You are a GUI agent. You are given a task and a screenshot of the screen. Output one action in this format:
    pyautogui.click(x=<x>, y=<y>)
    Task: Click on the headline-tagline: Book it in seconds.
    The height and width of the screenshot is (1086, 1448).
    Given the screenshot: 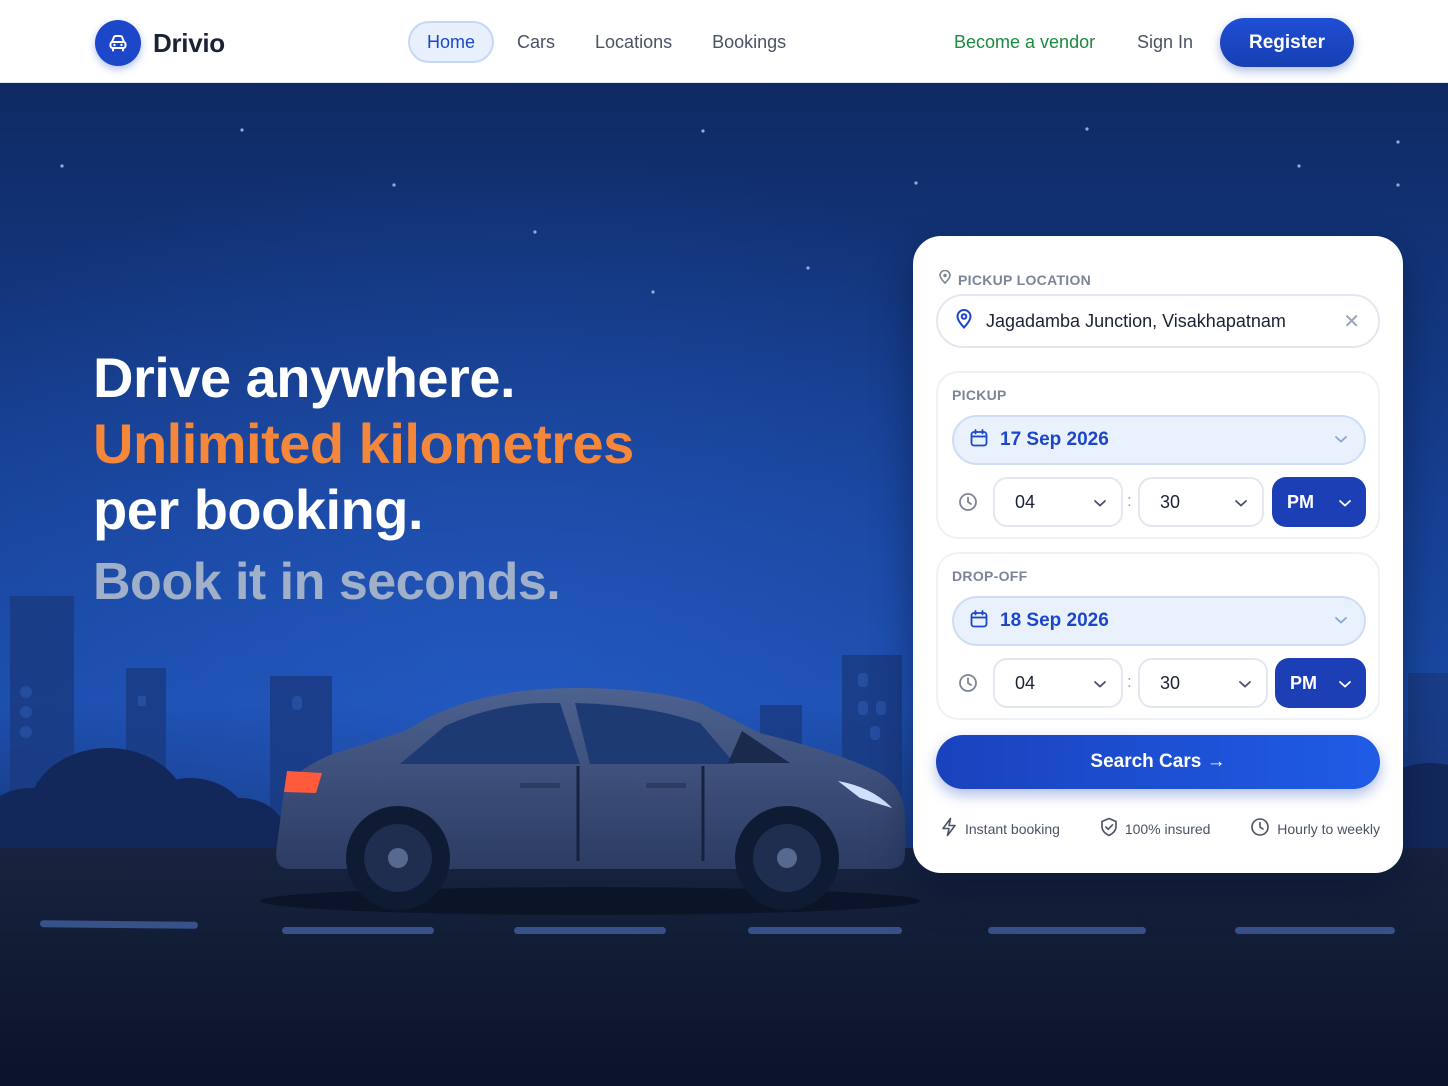 What is the action you would take?
    pyautogui.click(x=327, y=582)
    